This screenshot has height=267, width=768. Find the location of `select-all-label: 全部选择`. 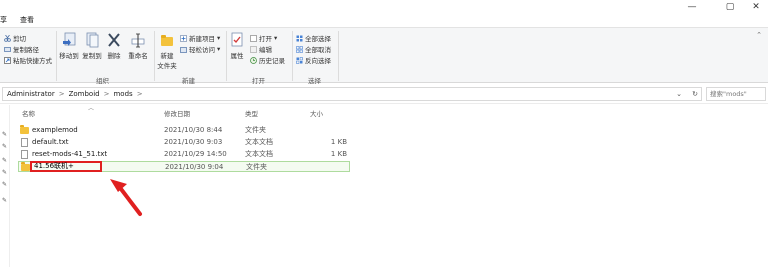

select-all-label: 全部选择 is located at coordinates (318, 39).